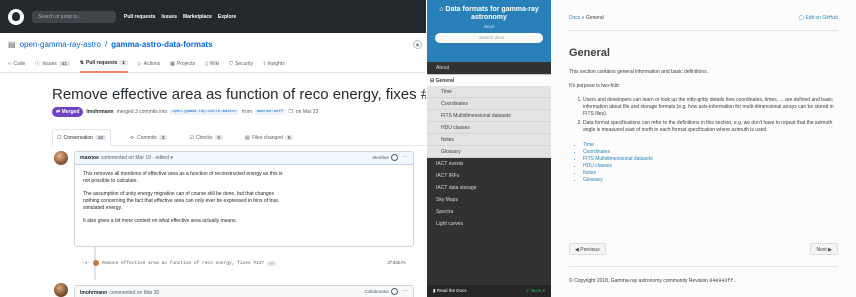 The height and width of the screenshot is (297, 856). Describe the element at coordinates (376, 291) in the screenshot. I see `role-badge: Collaborator` at that location.